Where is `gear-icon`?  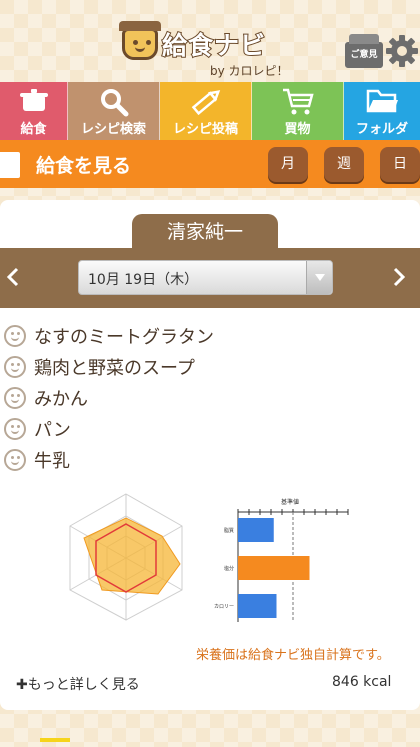
gear-icon is located at coordinates (402, 51).